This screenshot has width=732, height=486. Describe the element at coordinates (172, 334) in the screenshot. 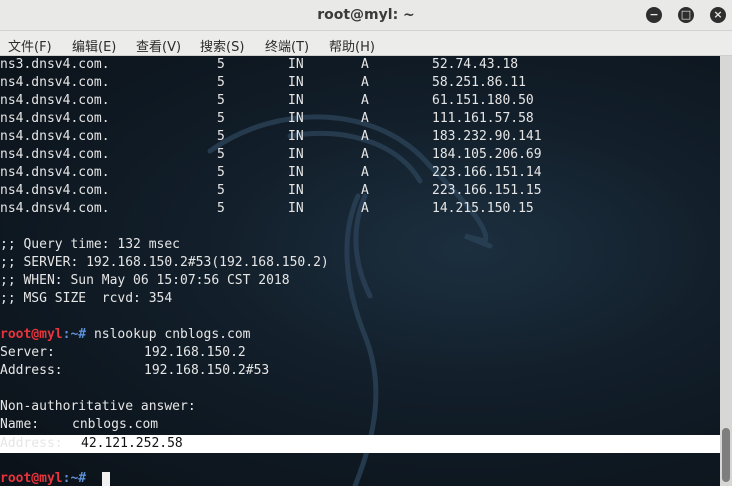

I see `command-text: nslookup cnblogs.com` at that location.